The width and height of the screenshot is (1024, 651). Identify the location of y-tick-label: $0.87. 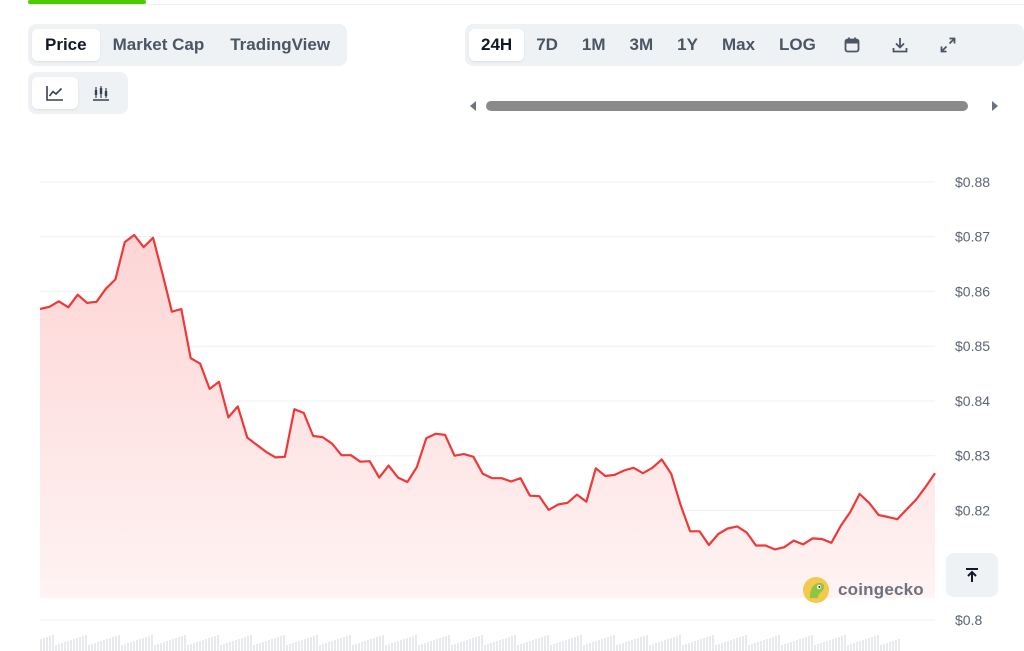
(972, 237).